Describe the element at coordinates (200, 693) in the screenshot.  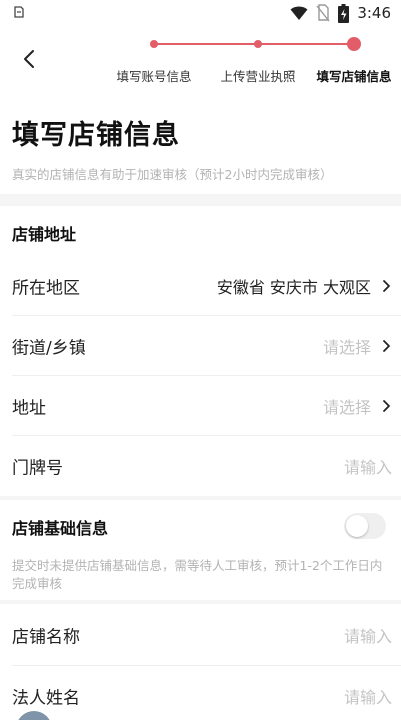
I see `legal-person-row: 法人姓名 请输入` at that location.